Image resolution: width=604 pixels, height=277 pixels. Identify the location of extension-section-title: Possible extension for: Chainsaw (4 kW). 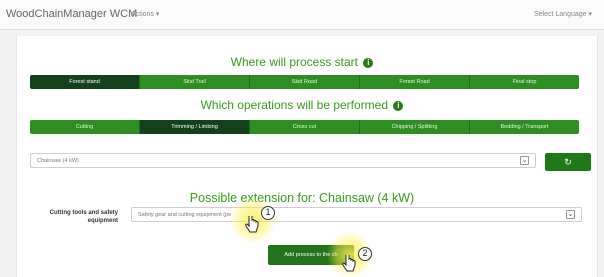
(302, 198).